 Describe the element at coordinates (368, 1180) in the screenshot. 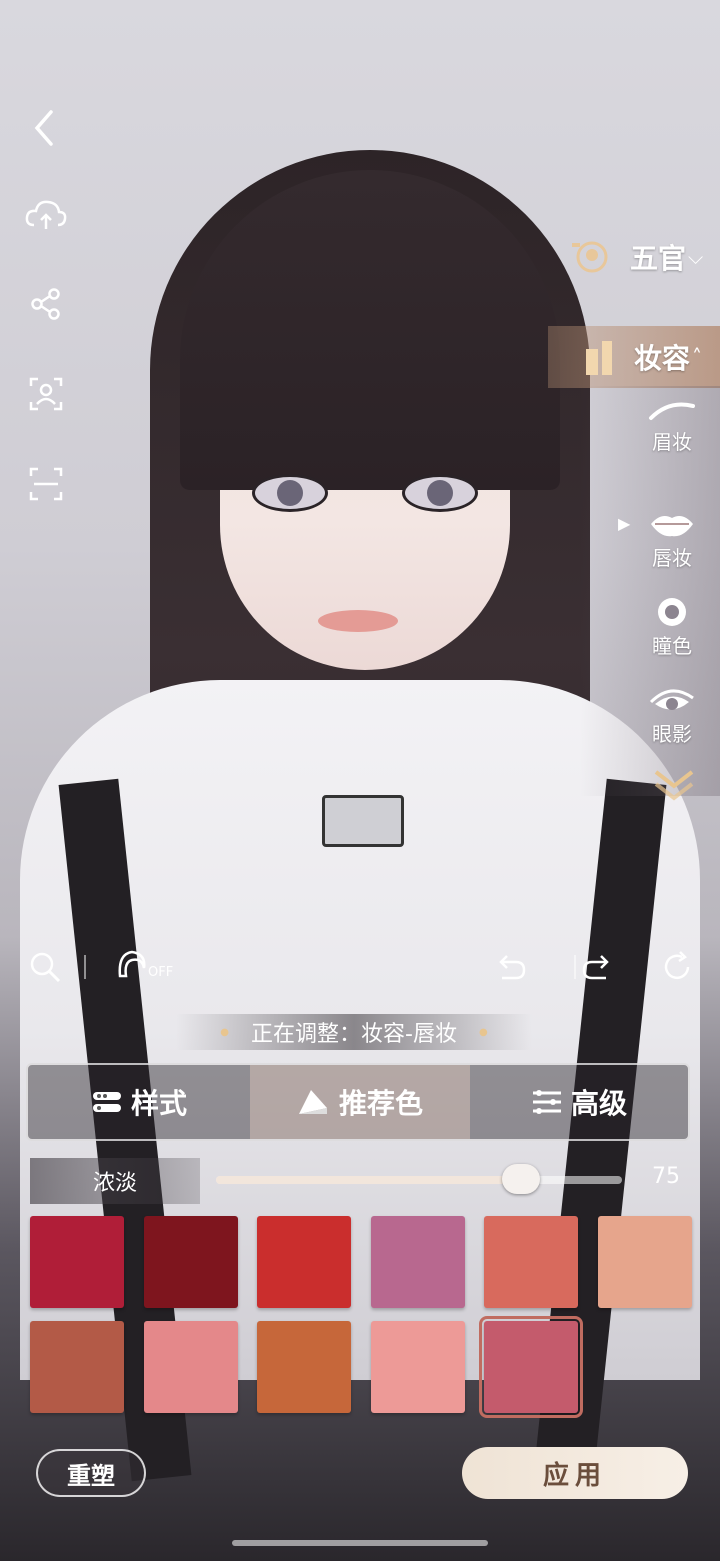

I see `intensity-slider-fill` at that location.